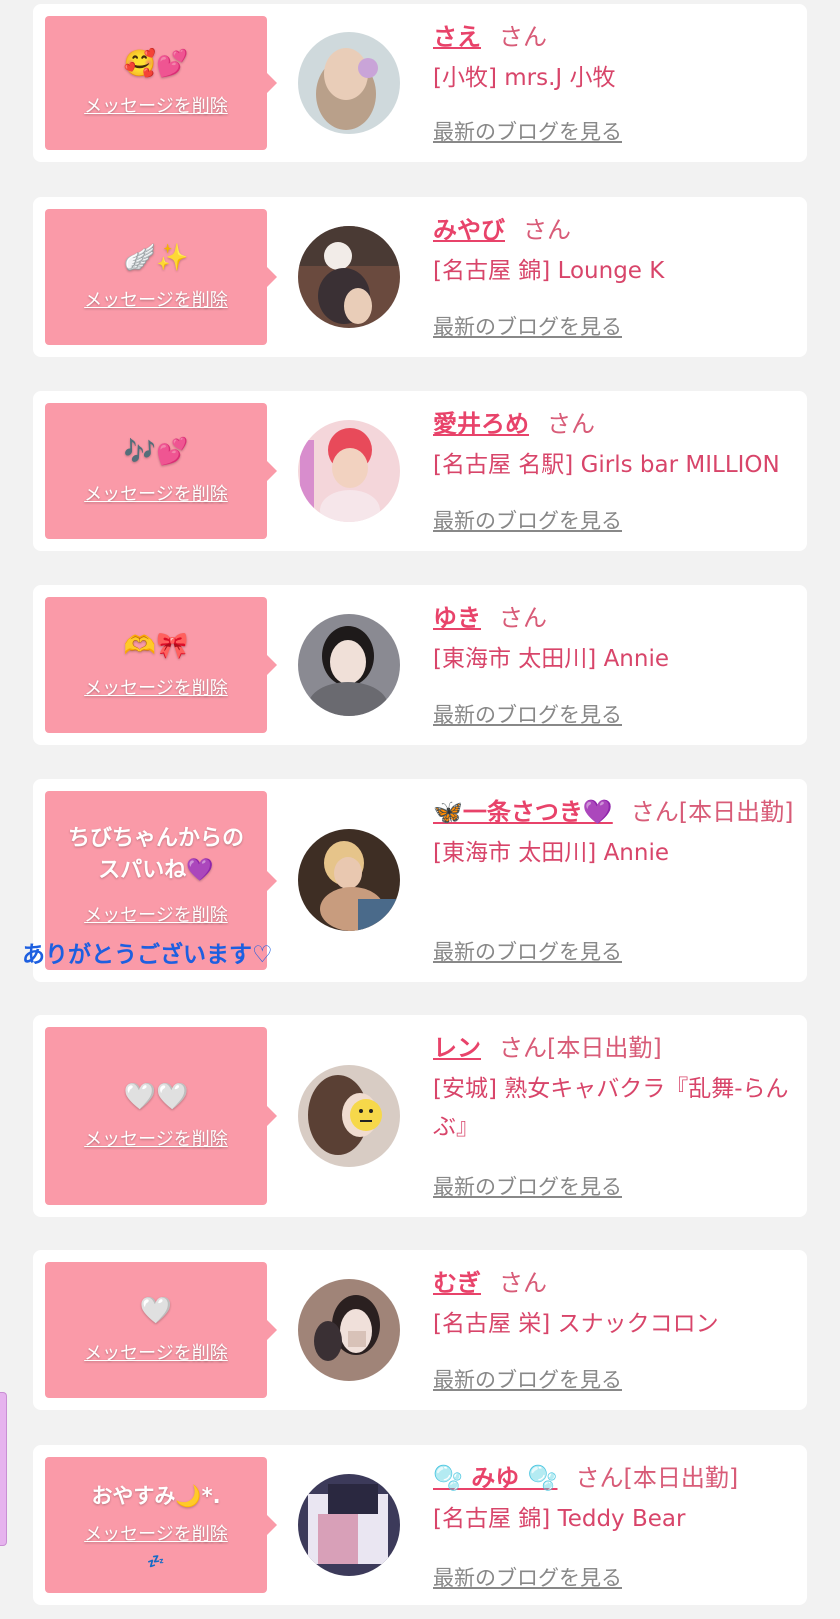 This screenshot has height=1619, width=840. Describe the element at coordinates (576, 1324) in the screenshot. I see `shop-name: [名古屋 栄] スナックコロン` at that location.